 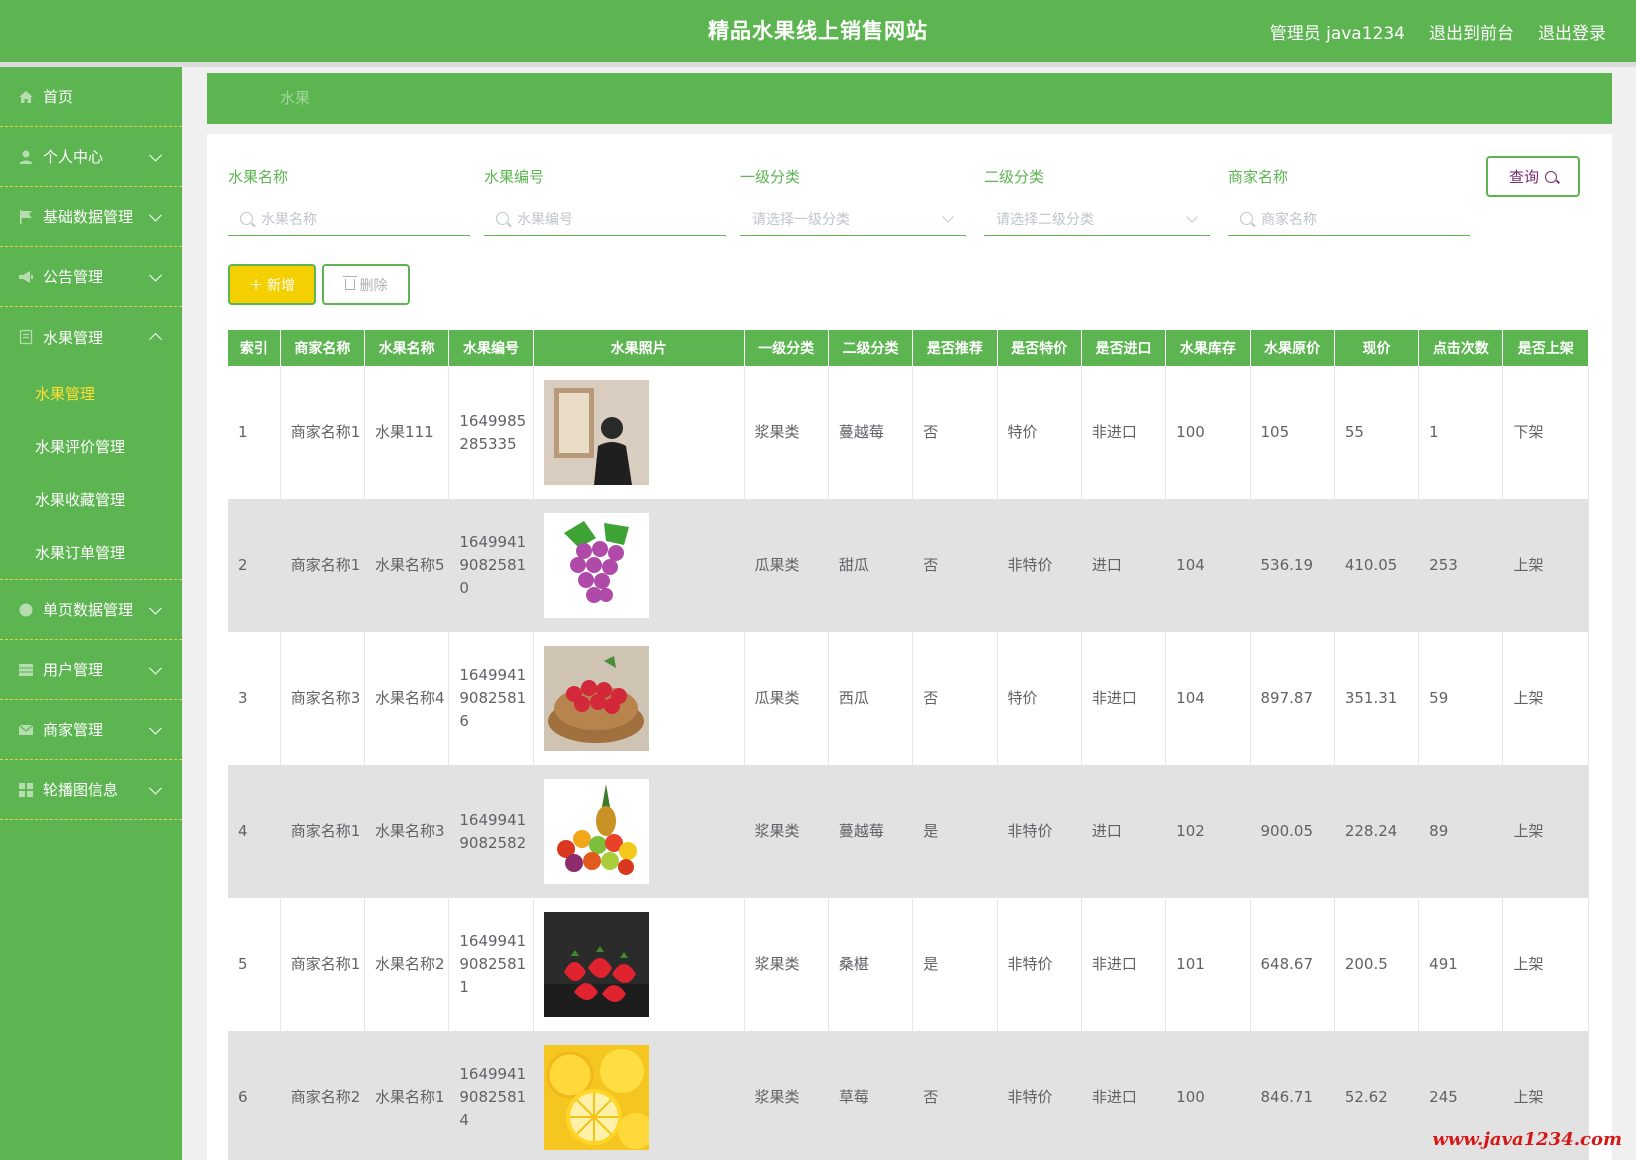 I want to click on merchant-name-input: 商家名称, so click(x=1349, y=219).